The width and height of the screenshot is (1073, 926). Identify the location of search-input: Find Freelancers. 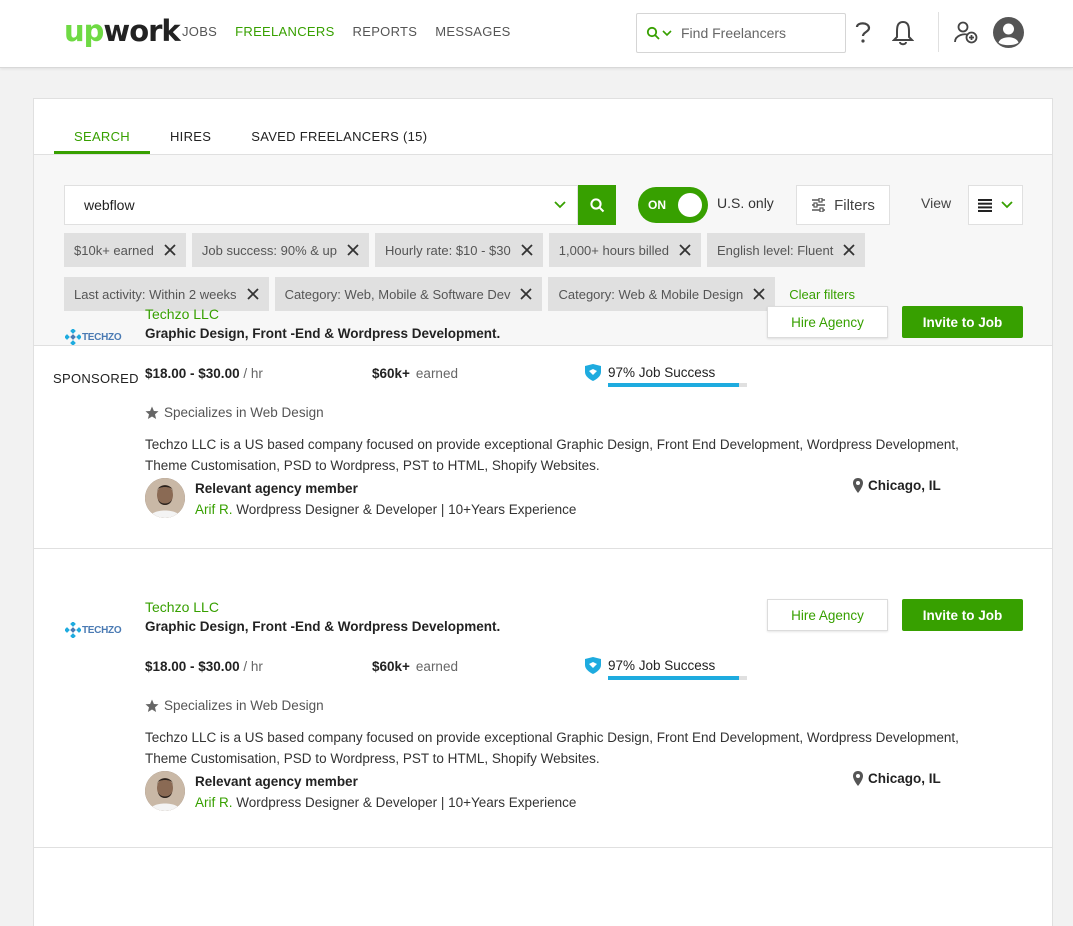
(733, 33).